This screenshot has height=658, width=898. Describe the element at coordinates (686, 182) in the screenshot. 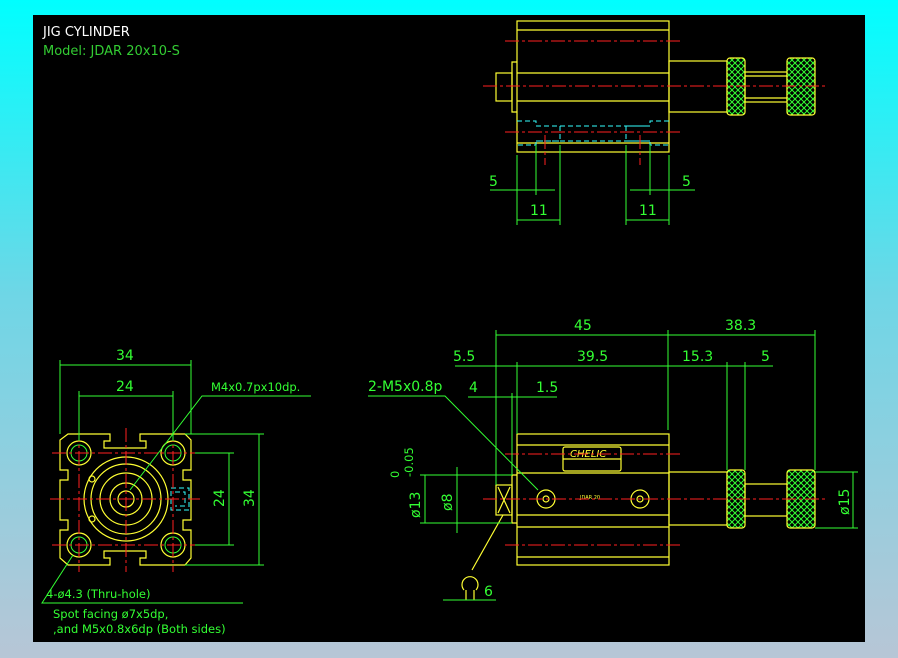

I see `dim-top-right-5: 5` at that location.